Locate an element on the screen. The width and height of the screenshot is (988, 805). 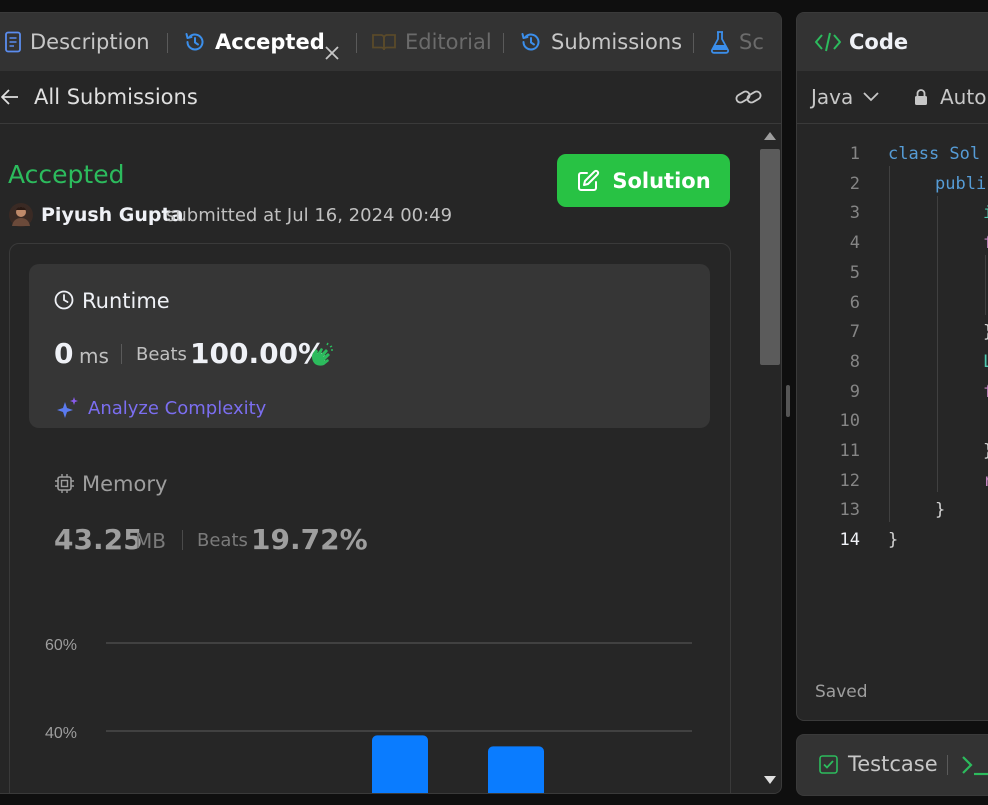
line-number: 1 is located at coordinates (854, 154).